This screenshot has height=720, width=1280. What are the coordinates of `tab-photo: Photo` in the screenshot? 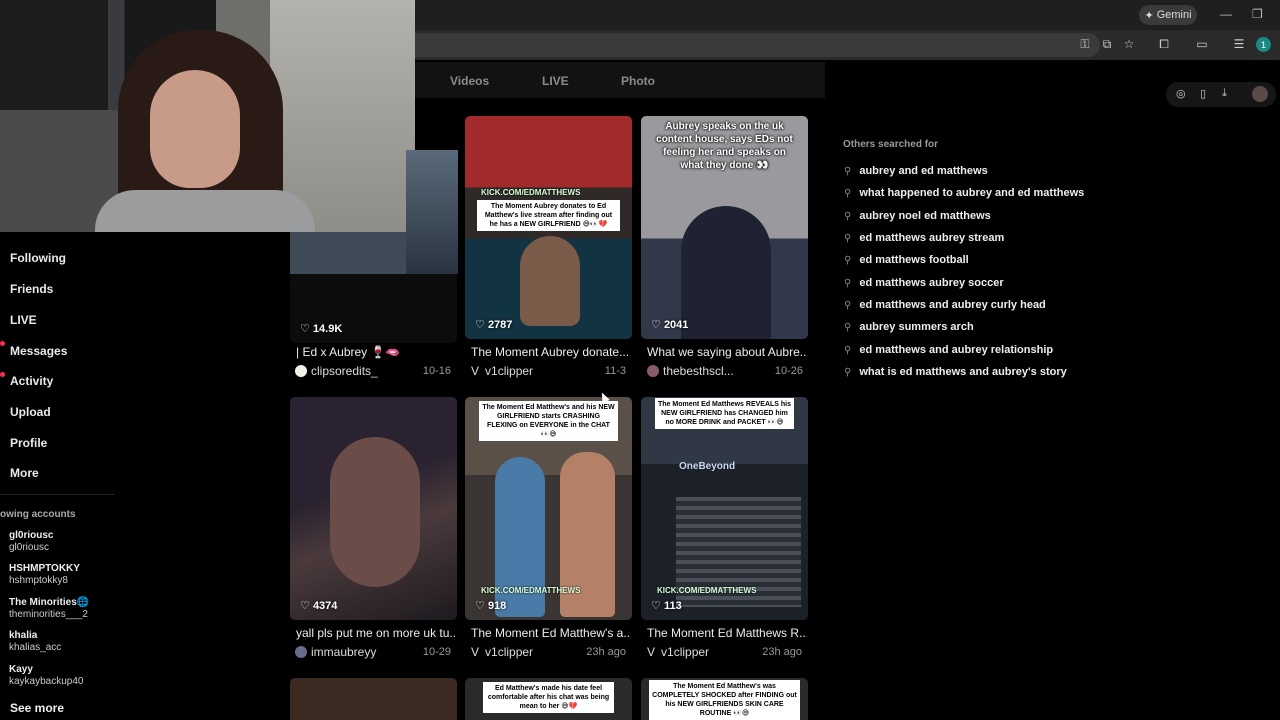 It's located at (638, 81).